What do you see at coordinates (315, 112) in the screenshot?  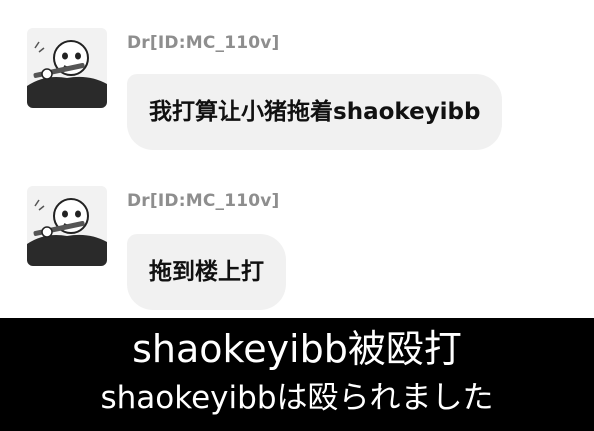 I see `message-bubble: 我打算让小猪拖着shaokeyibb` at bounding box center [315, 112].